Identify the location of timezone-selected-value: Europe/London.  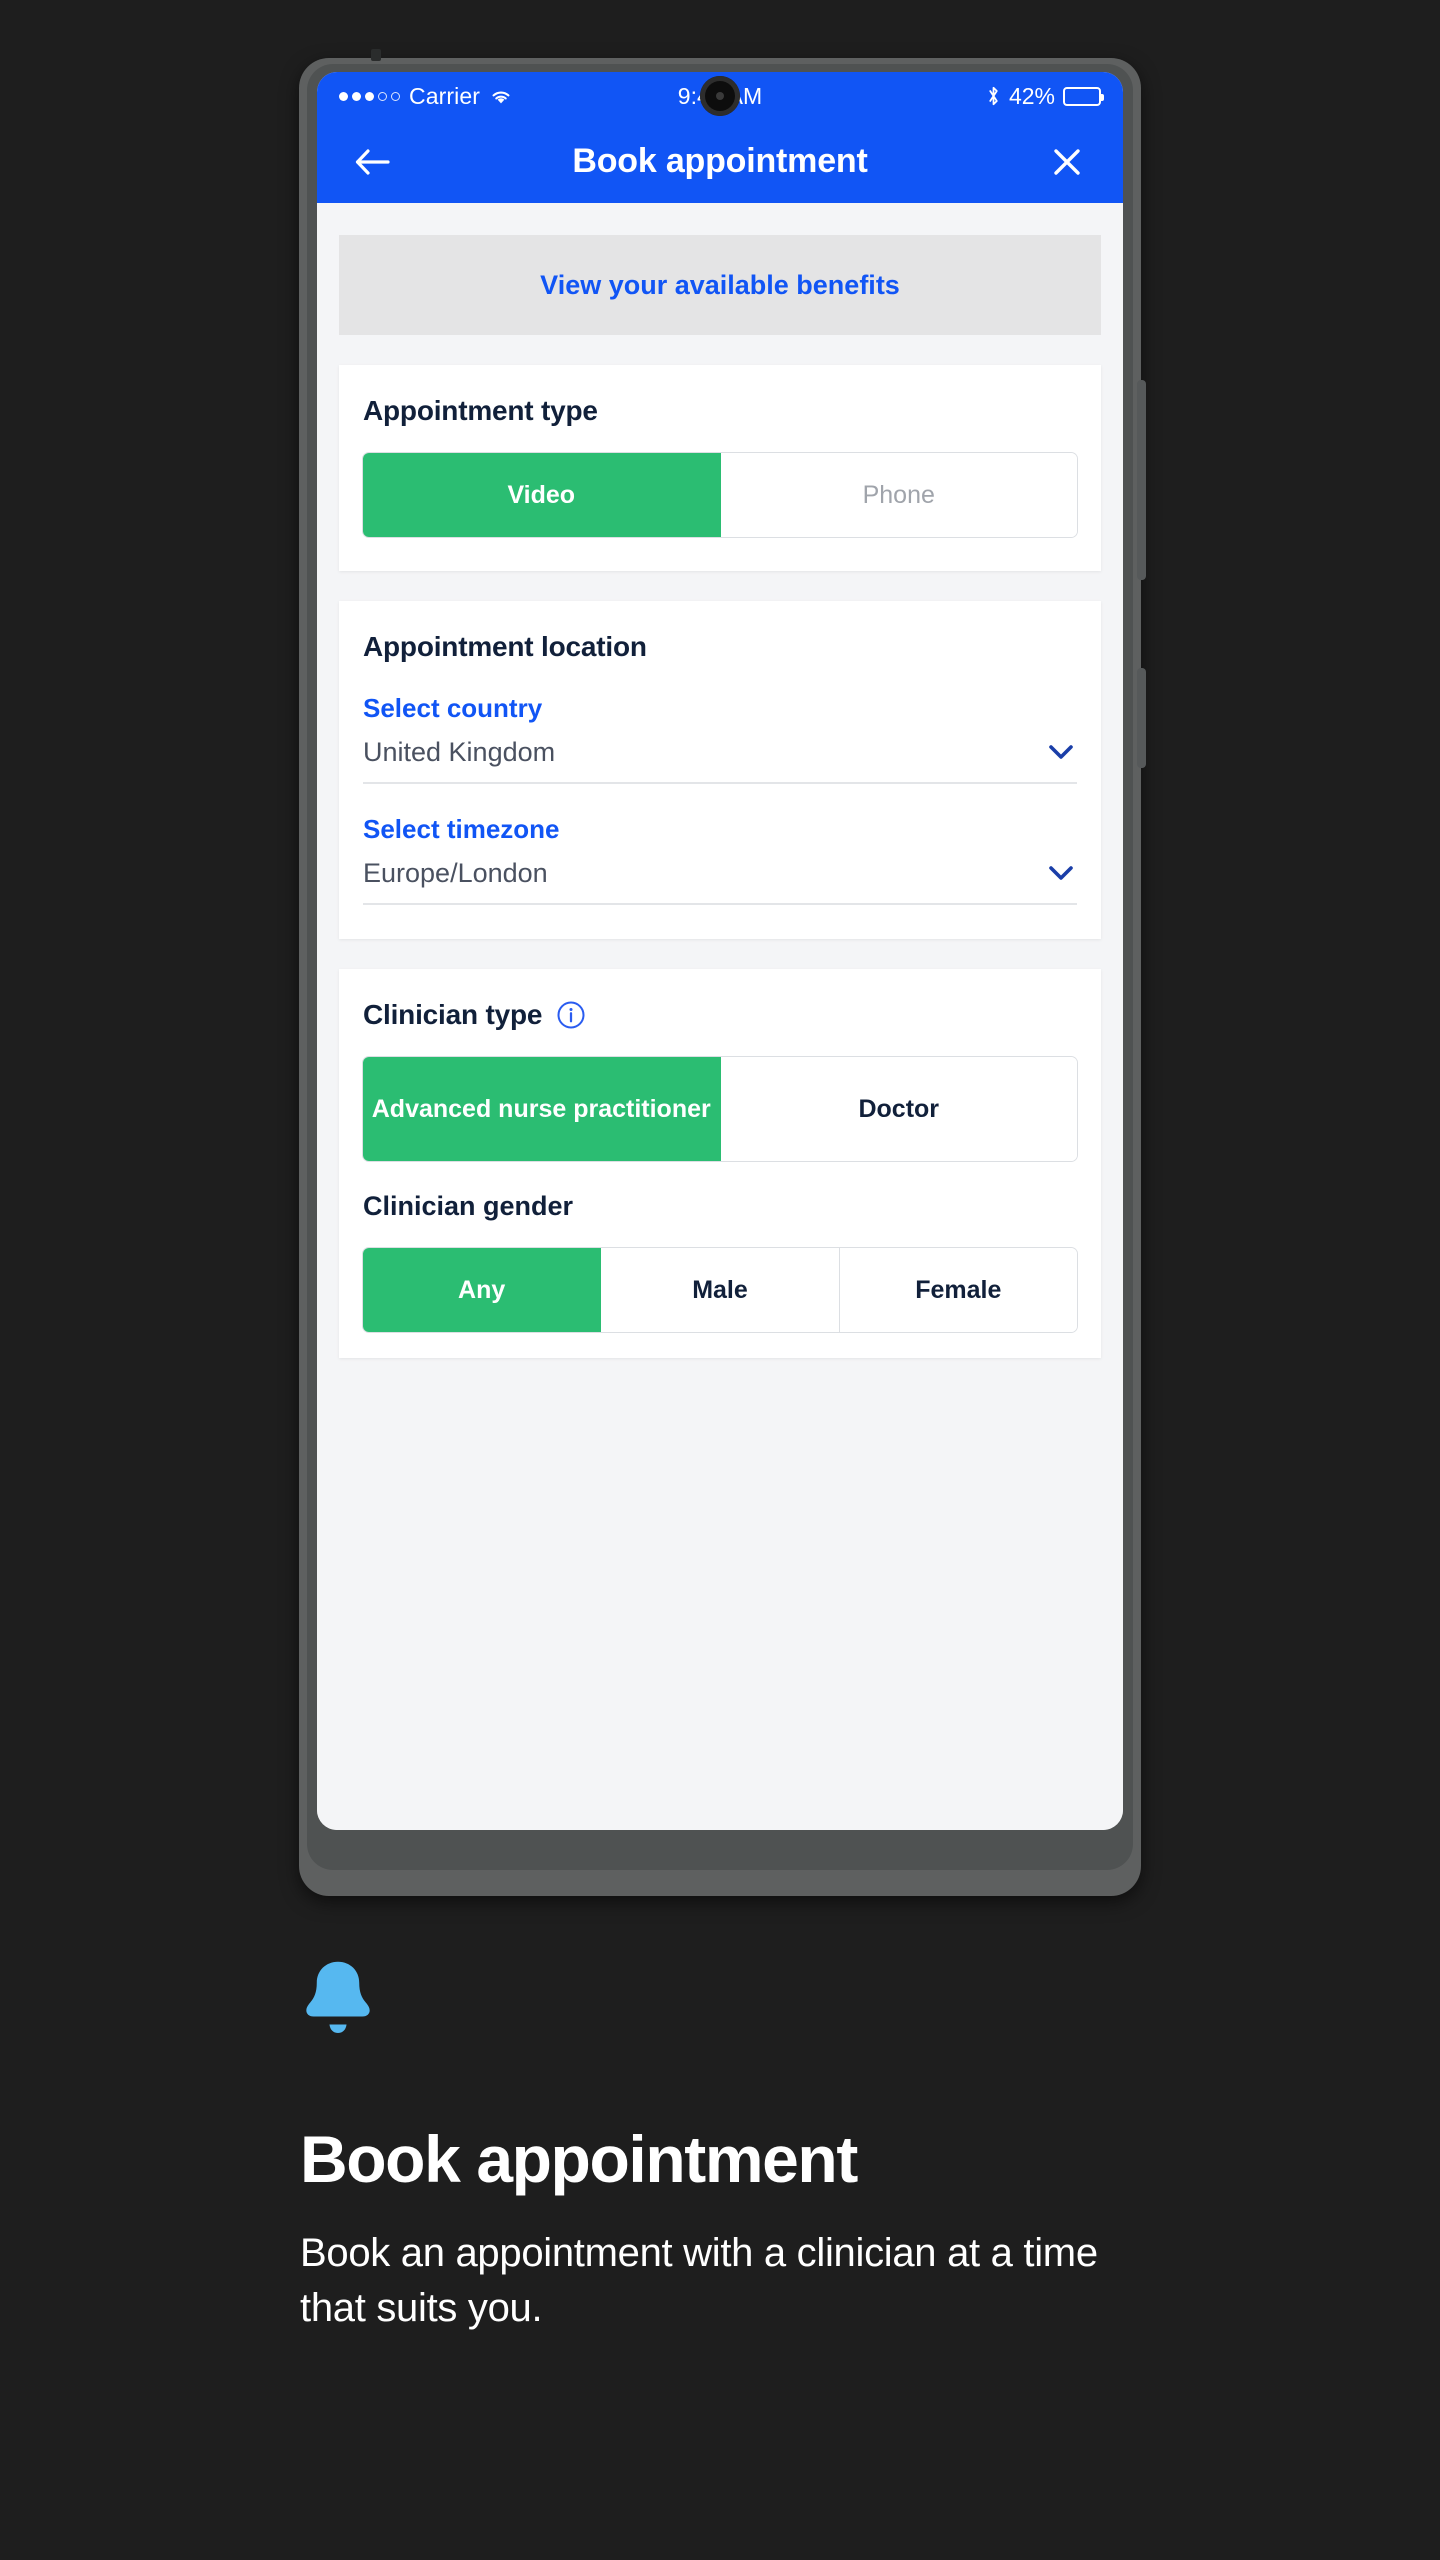
(455, 872).